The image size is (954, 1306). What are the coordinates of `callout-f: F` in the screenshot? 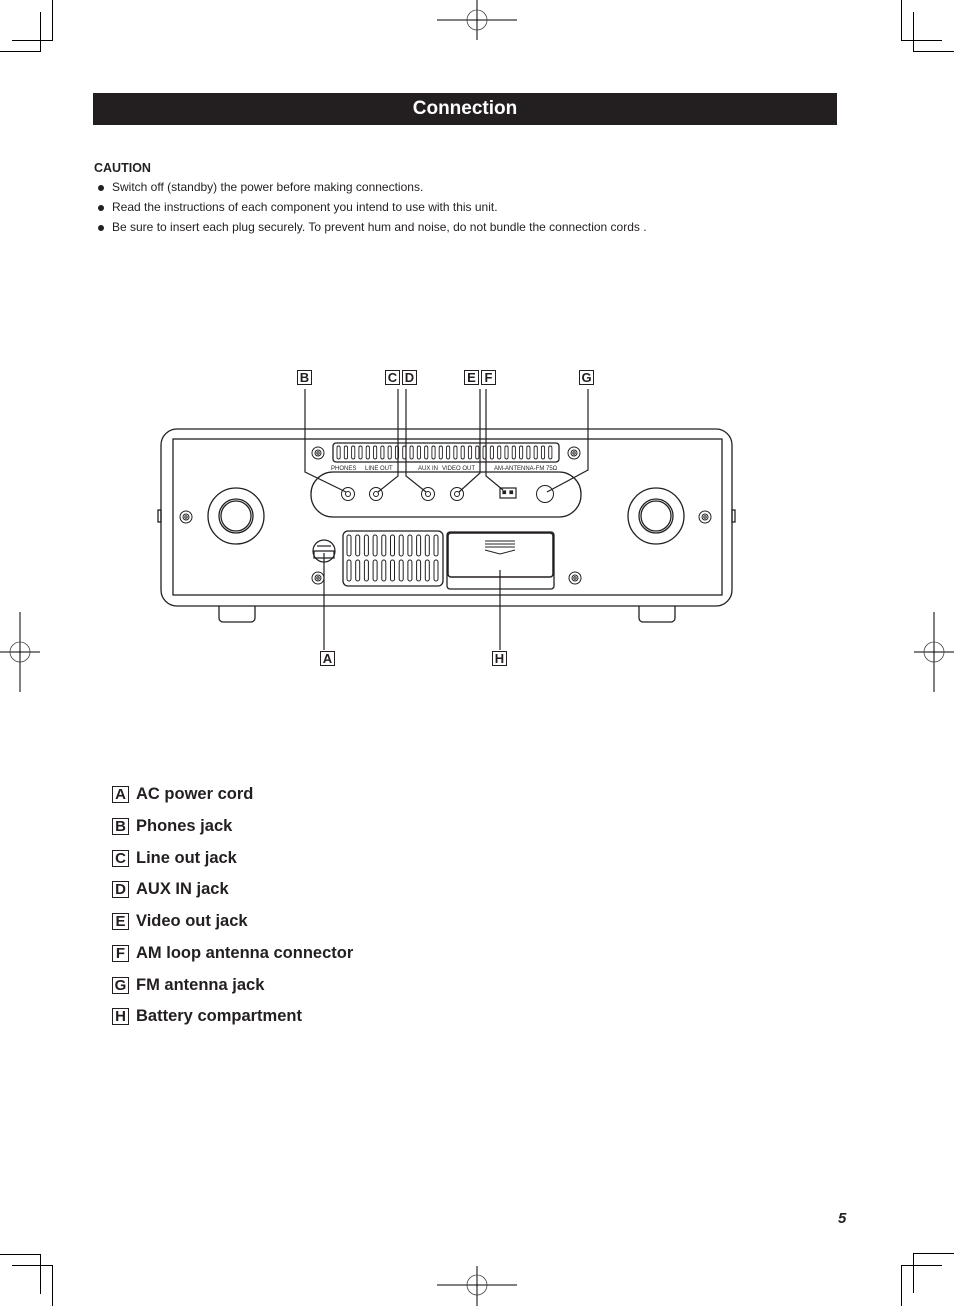 It's located at (488, 377).